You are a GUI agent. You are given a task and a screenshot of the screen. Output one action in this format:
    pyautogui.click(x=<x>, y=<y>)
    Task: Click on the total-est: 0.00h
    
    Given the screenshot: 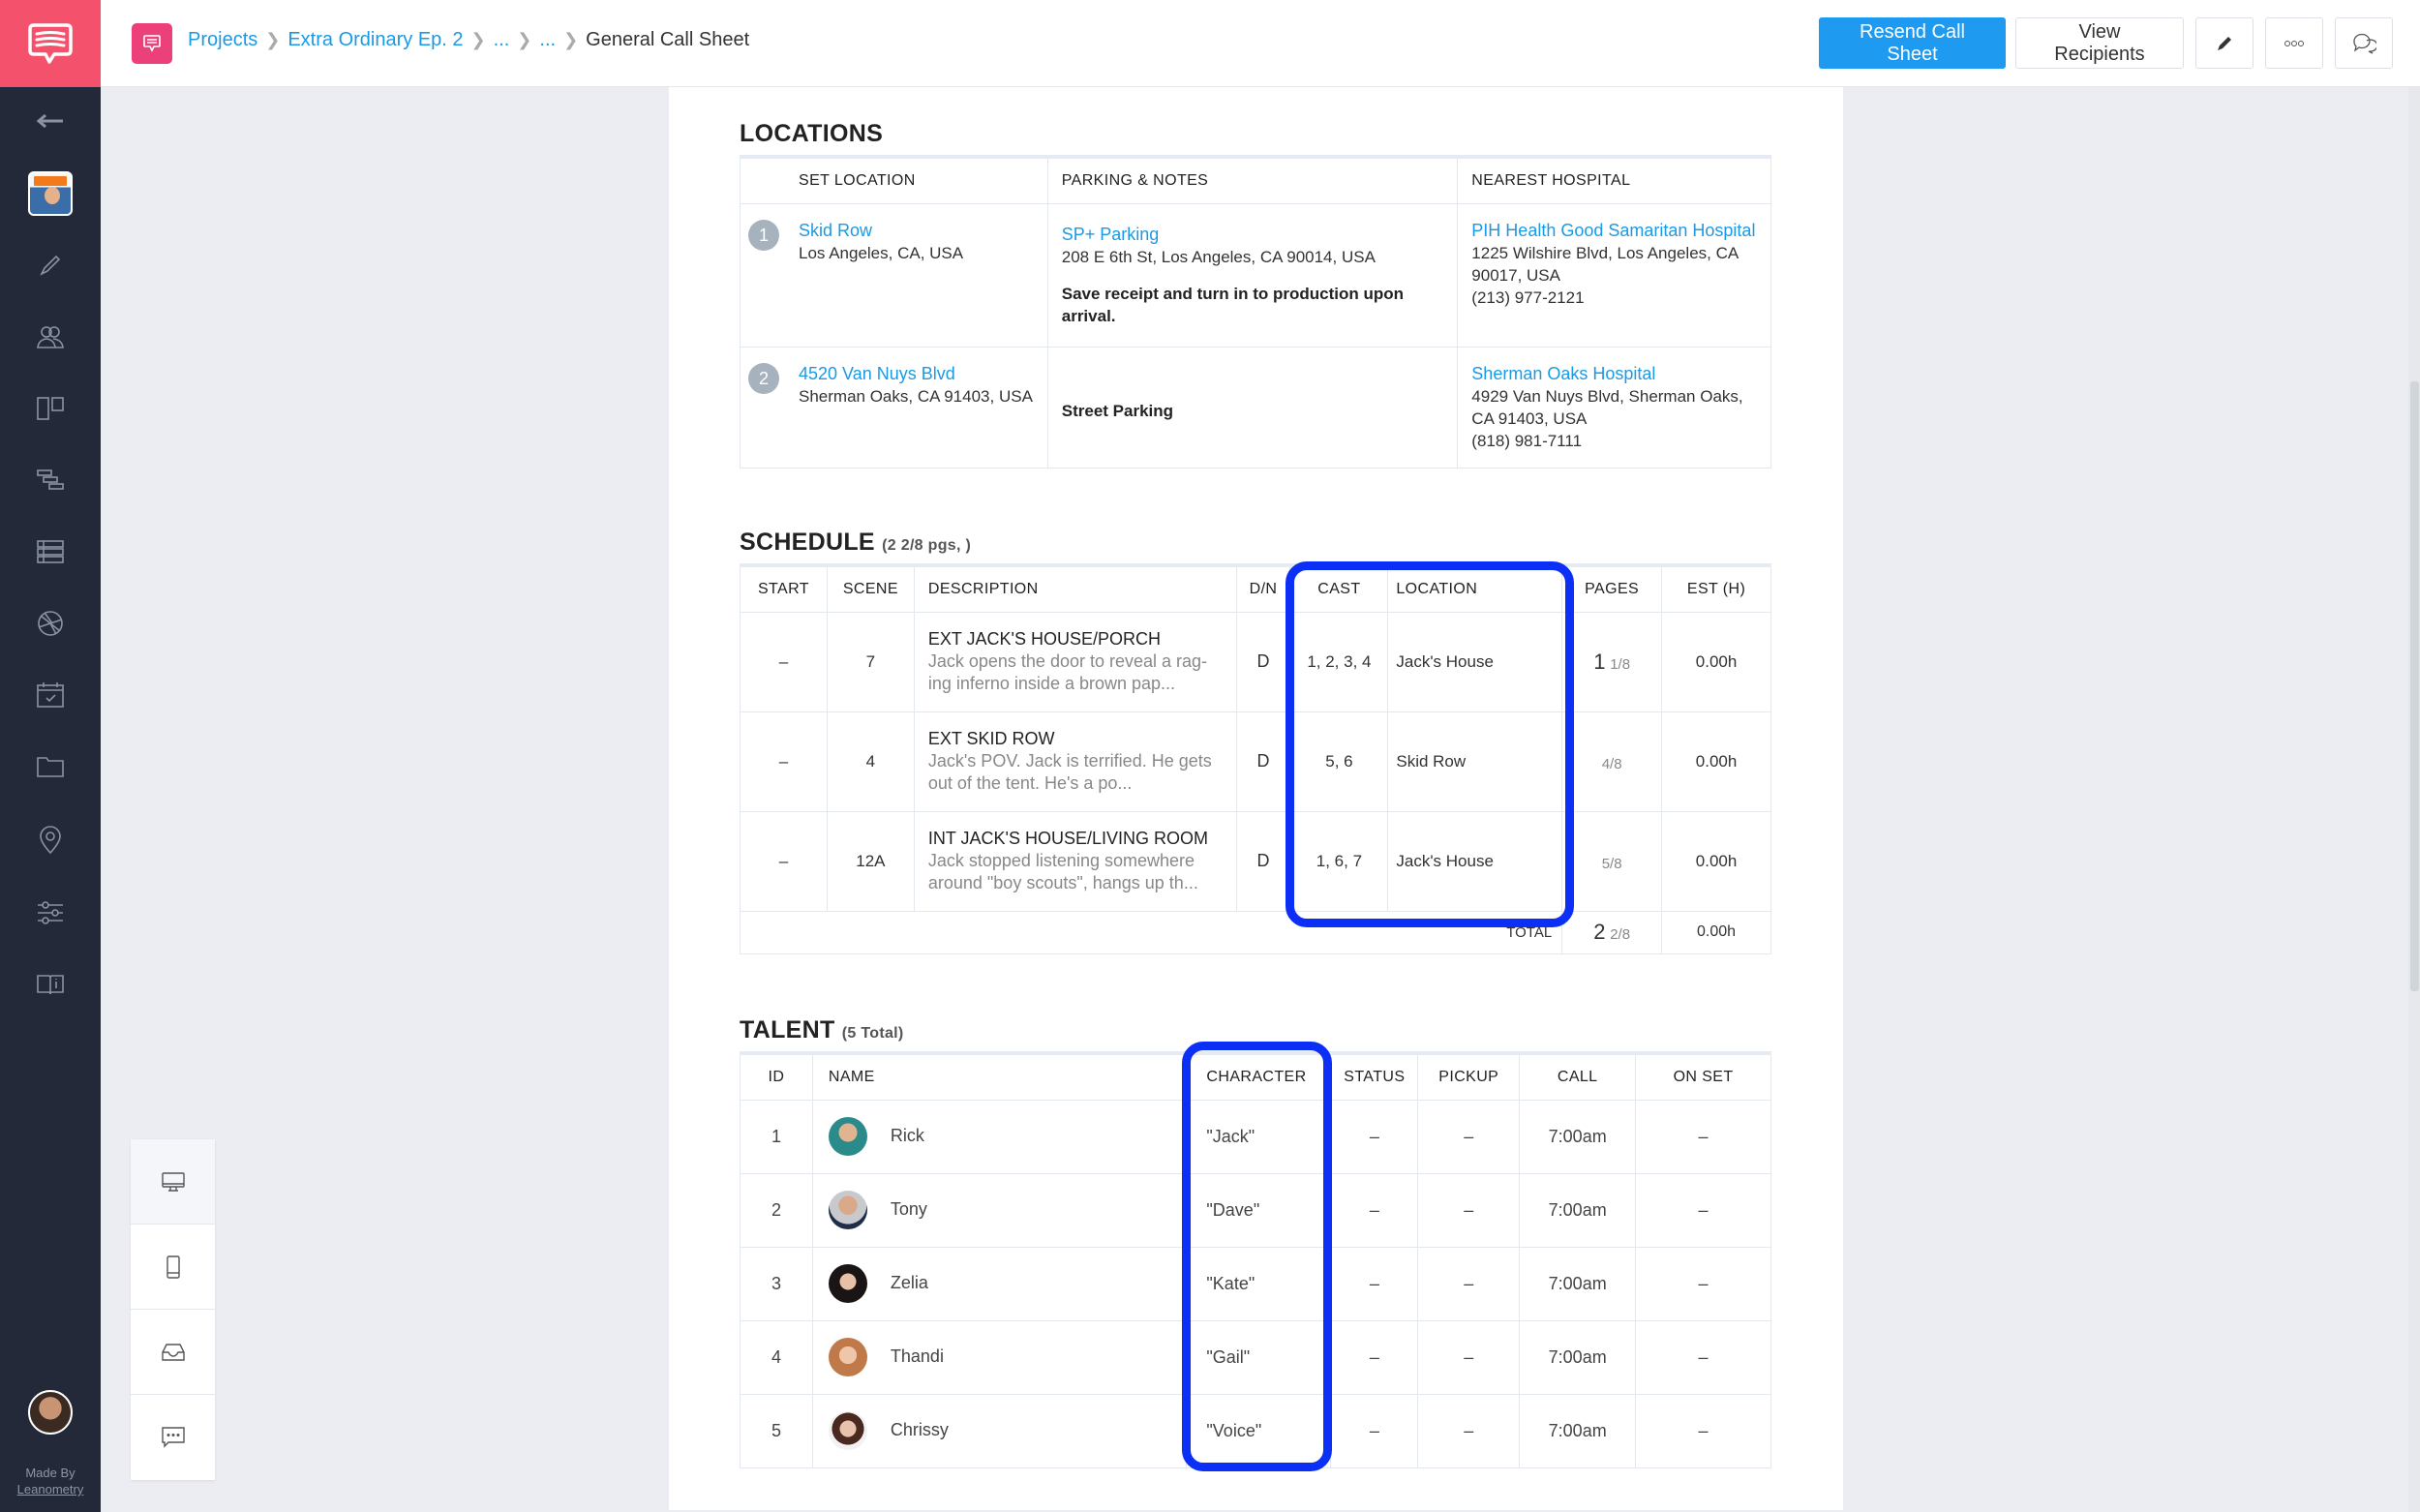 What is the action you would take?
    pyautogui.click(x=1716, y=932)
    